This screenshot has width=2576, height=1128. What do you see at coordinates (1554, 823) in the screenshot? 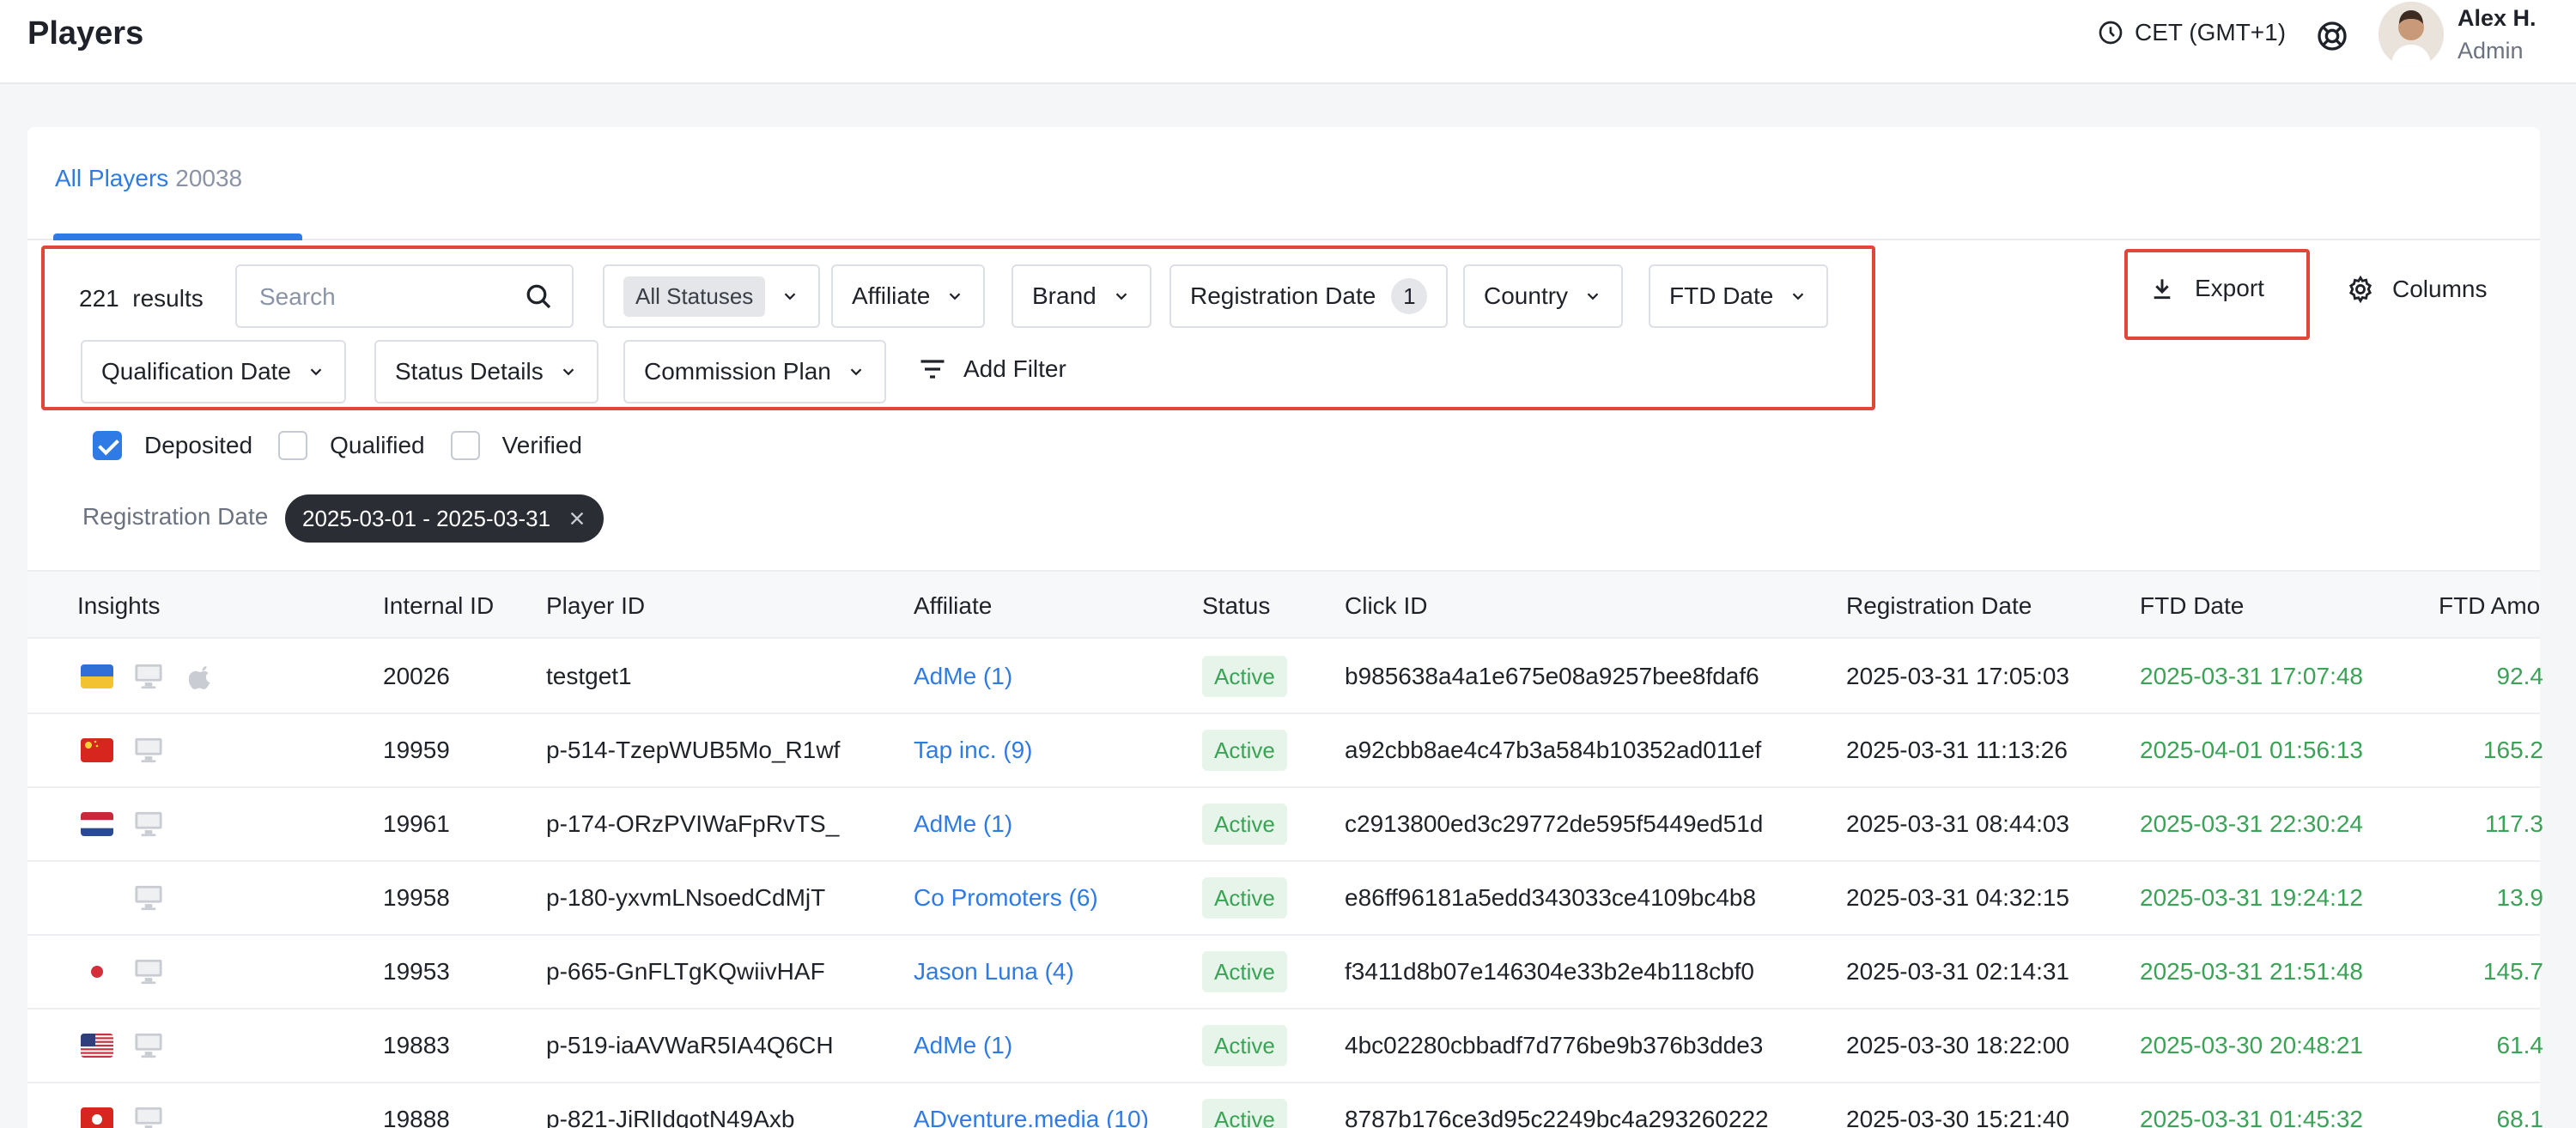
I see `click-id: c2913800ed3c29772de595f5449ed51d` at bounding box center [1554, 823].